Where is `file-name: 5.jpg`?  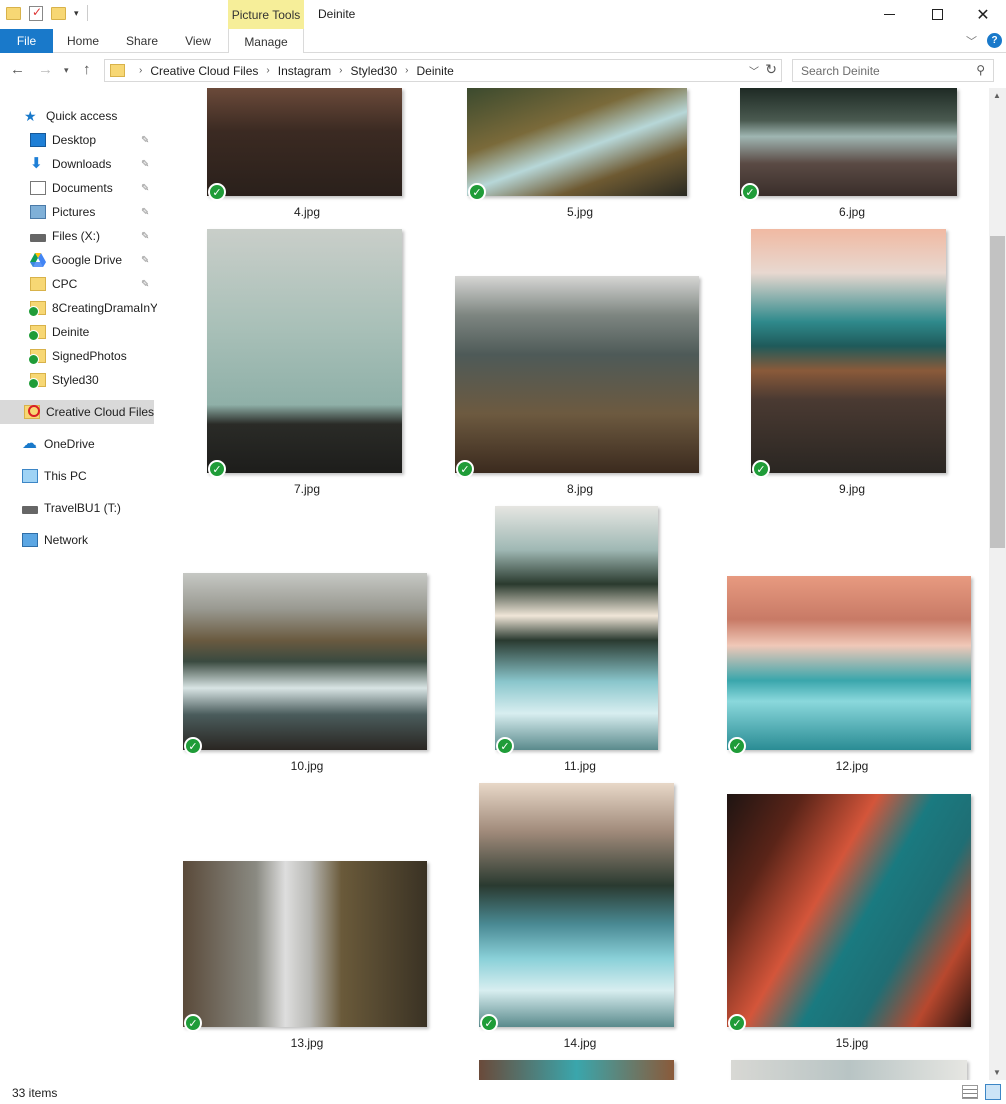
file-name: 5.jpg is located at coordinates (580, 212).